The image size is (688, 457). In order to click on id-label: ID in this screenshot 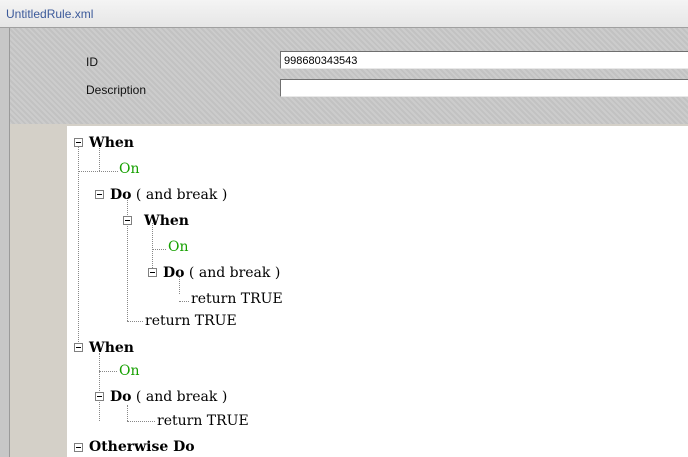, I will do `click(92, 62)`.